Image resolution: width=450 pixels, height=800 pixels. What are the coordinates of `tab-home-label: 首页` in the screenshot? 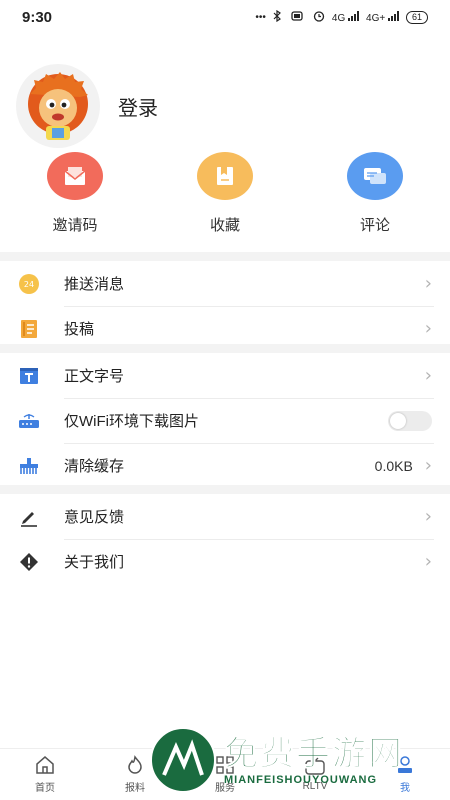 It's located at (45, 788).